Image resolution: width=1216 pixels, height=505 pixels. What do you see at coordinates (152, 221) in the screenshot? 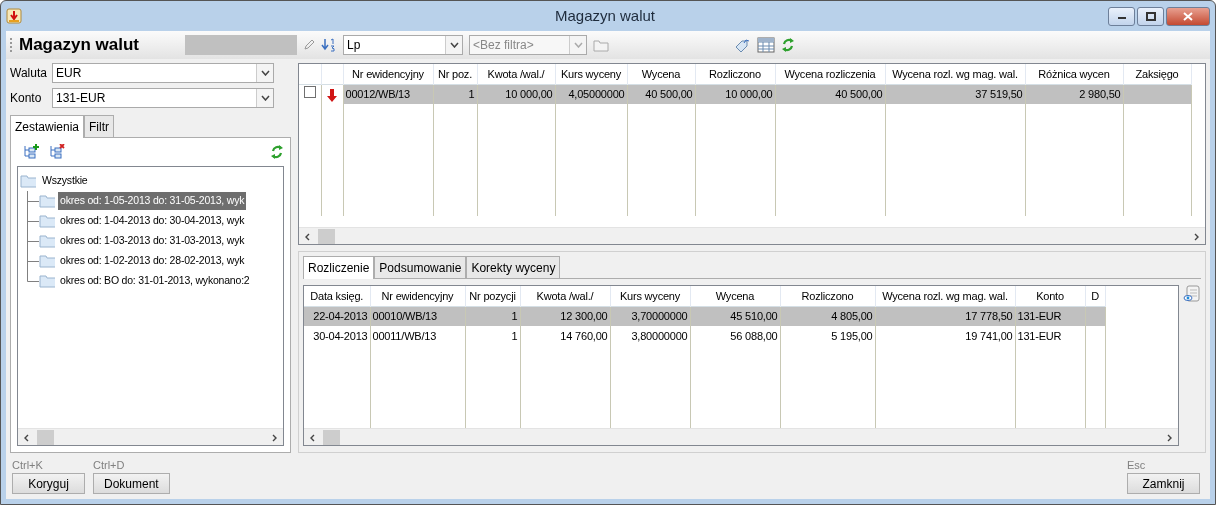
I see `tree-item: okres od: 1-04-2013 do: 30-04-2013, wyk` at bounding box center [152, 221].